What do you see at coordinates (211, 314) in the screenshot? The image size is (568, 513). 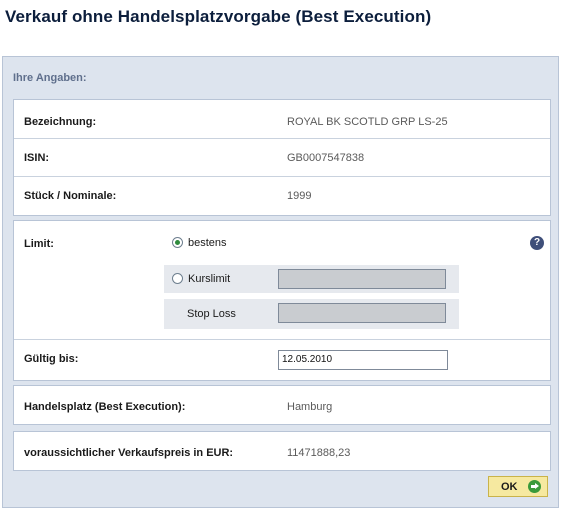 I see `stop-loss-label: Stop Loss` at bounding box center [211, 314].